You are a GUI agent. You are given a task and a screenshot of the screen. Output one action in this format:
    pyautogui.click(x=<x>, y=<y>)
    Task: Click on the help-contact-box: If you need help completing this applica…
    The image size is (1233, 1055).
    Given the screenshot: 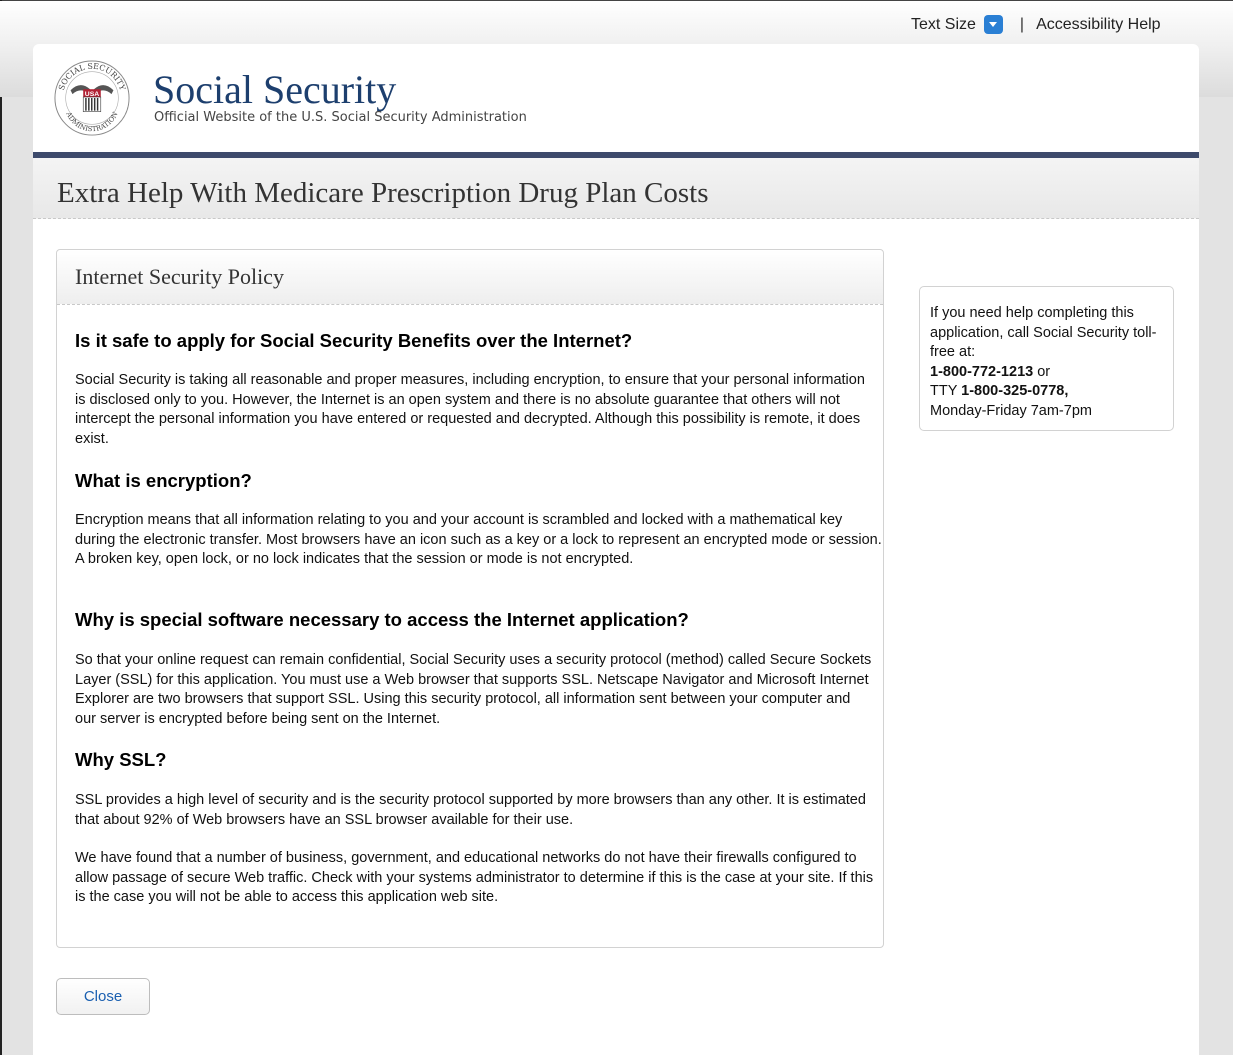 What is the action you would take?
    pyautogui.click(x=1046, y=358)
    